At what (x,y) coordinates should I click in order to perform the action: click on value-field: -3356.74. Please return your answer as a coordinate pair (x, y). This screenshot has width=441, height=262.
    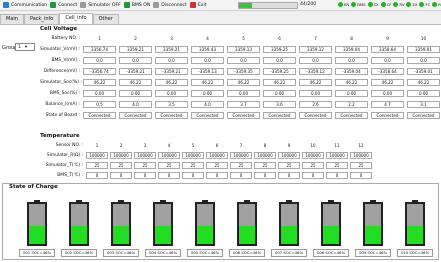
    Looking at the image, I should click on (99, 71).